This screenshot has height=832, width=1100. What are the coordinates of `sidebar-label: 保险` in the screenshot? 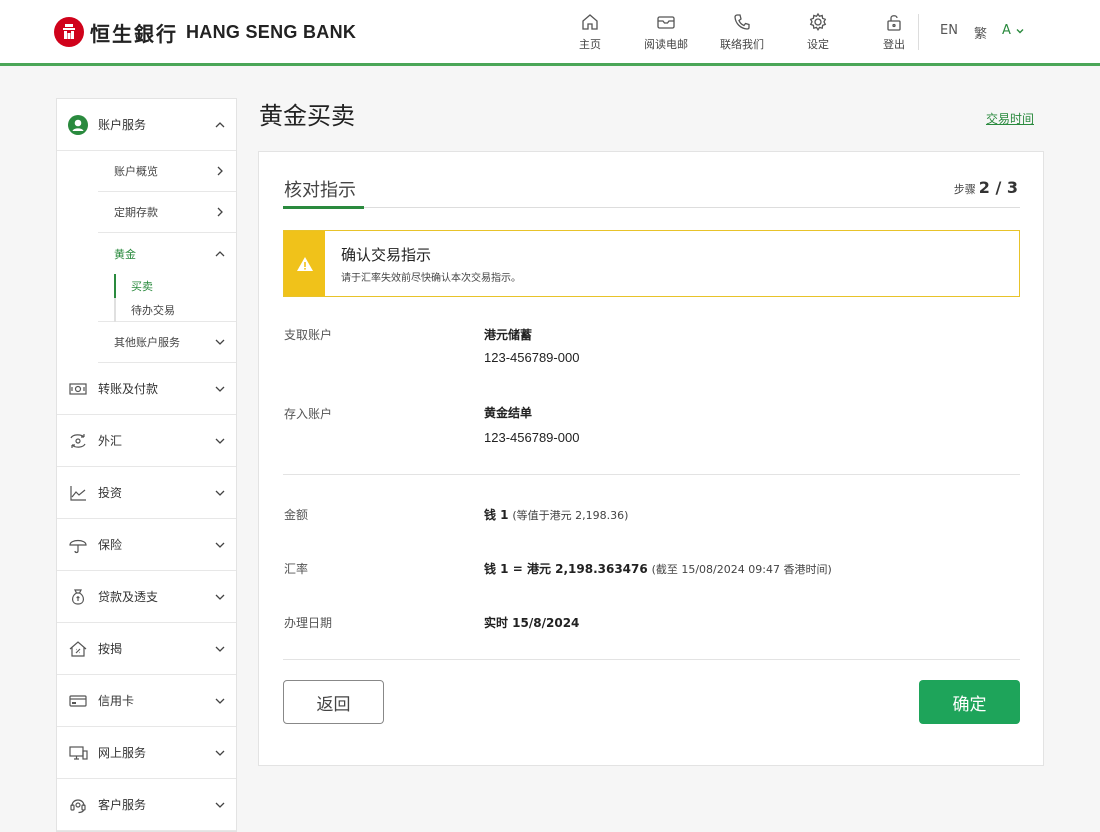 It's located at (110, 545).